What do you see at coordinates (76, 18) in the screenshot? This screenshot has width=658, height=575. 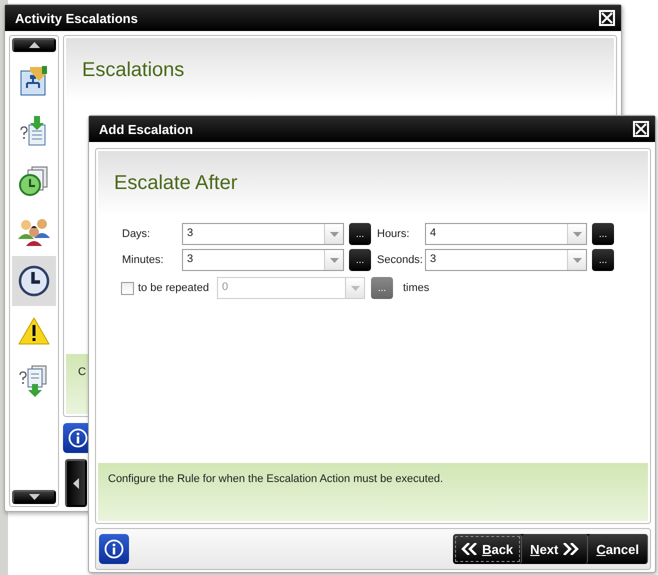 I see `window-title: Activity Escalations` at bounding box center [76, 18].